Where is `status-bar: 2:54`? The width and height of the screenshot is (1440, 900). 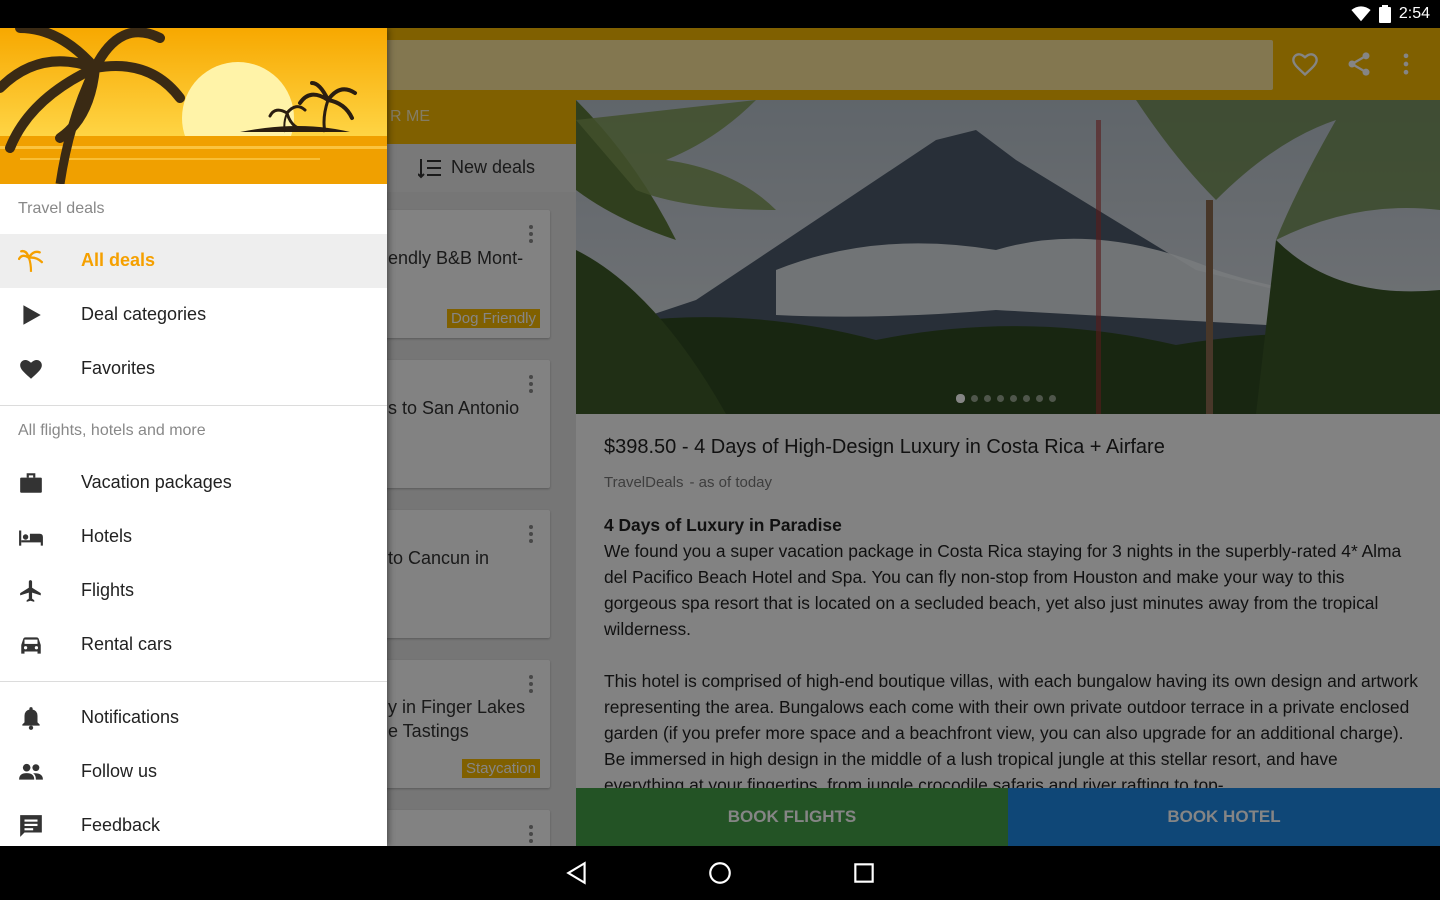 status-bar: 2:54 is located at coordinates (720, 14).